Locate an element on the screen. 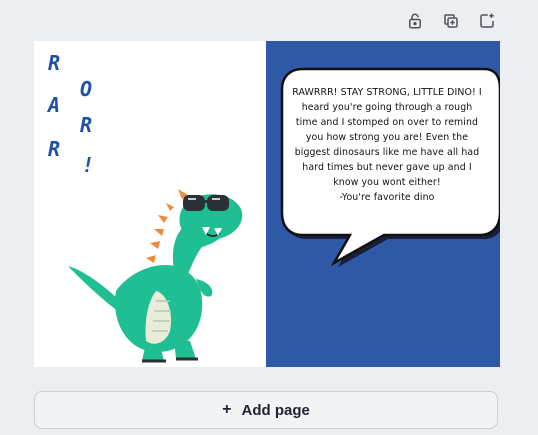  add-page-icon is located at coordinates (487, 20).